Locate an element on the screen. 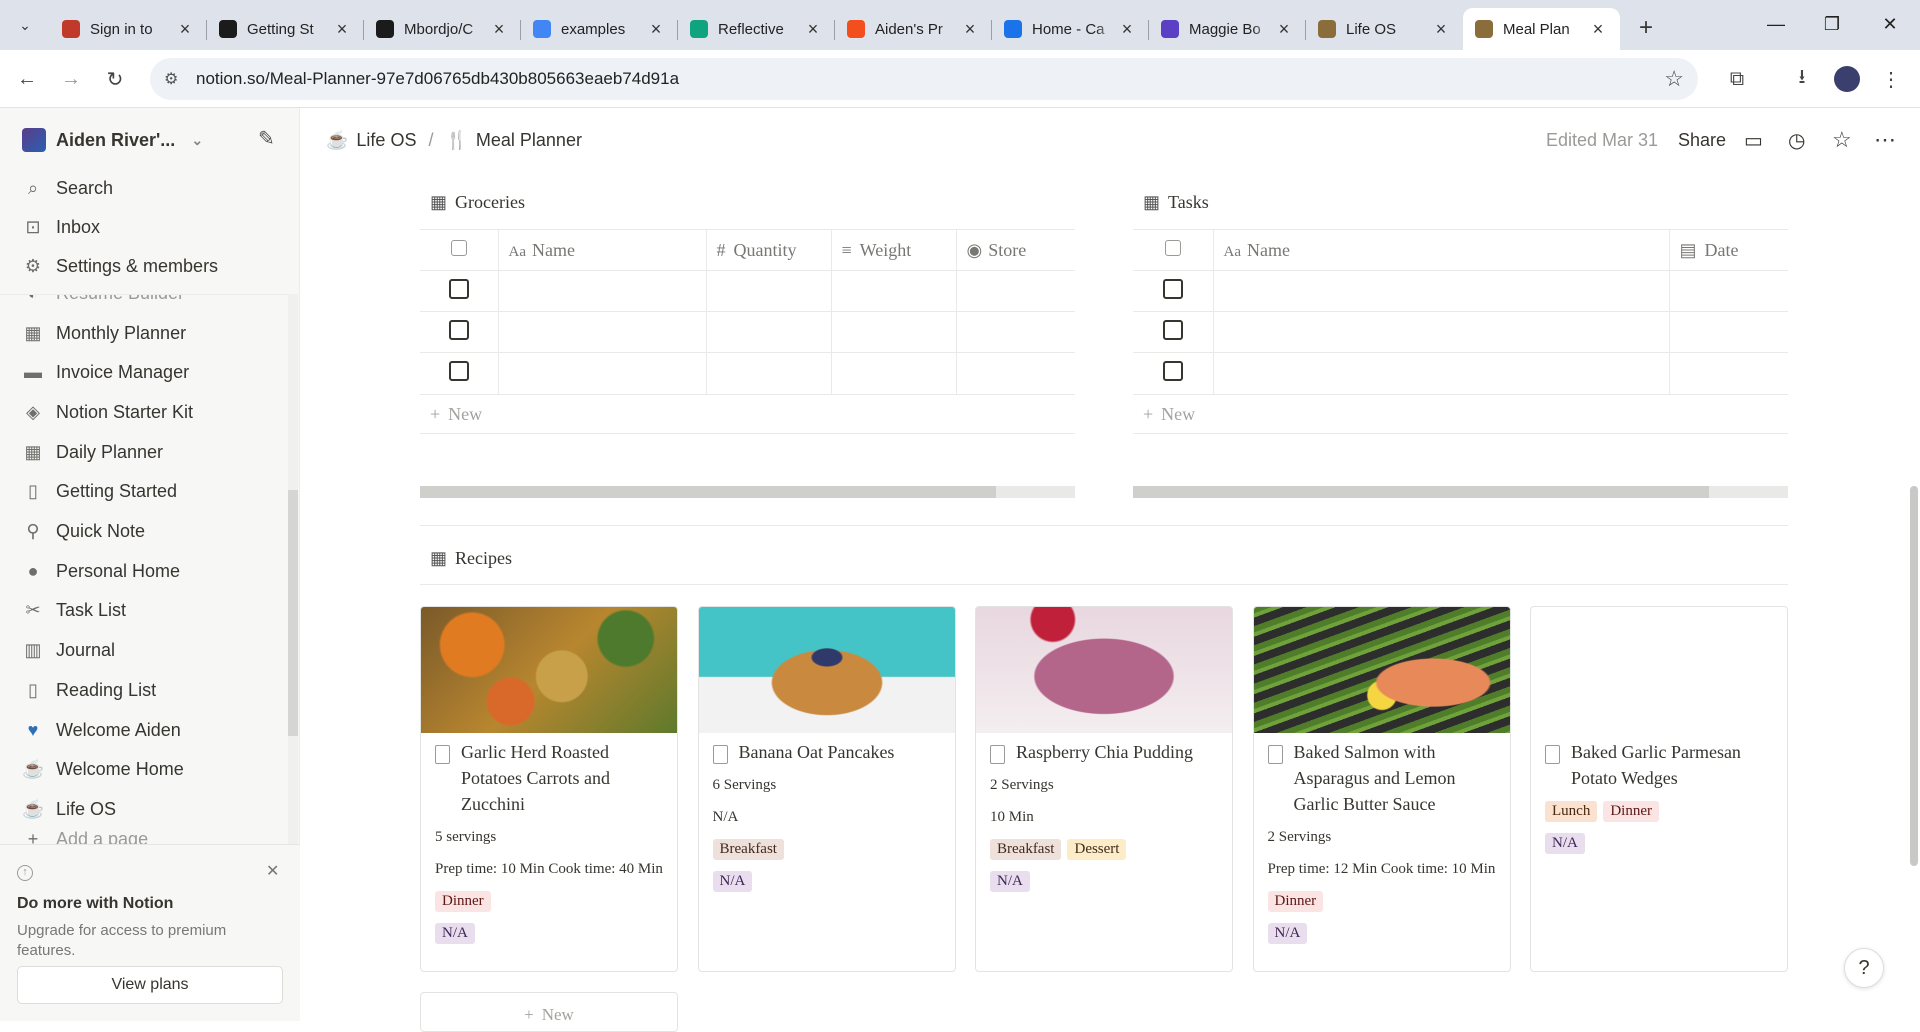  share-button: Share is located at coordinates (1702, 140).